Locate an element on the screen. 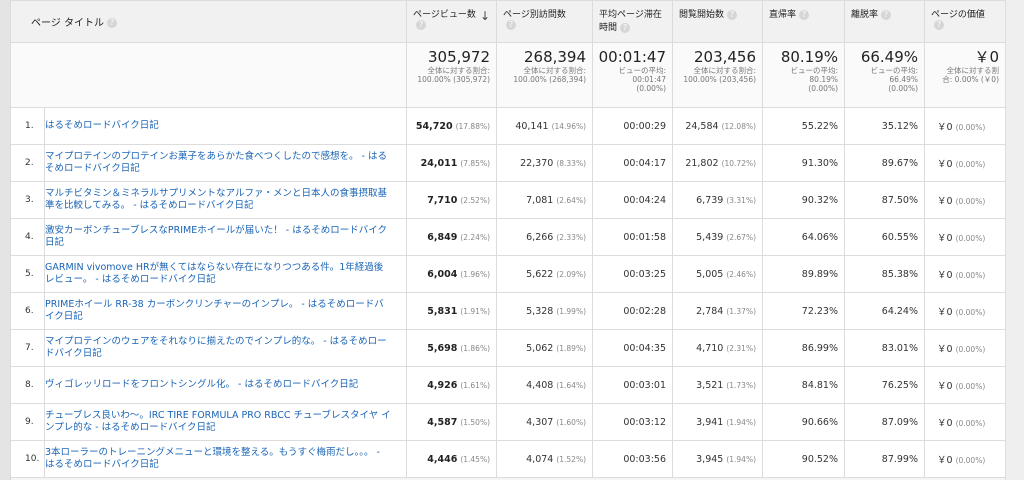  total-page-value-sub1: 全体に対する割 is located at coordinates (973, 70).